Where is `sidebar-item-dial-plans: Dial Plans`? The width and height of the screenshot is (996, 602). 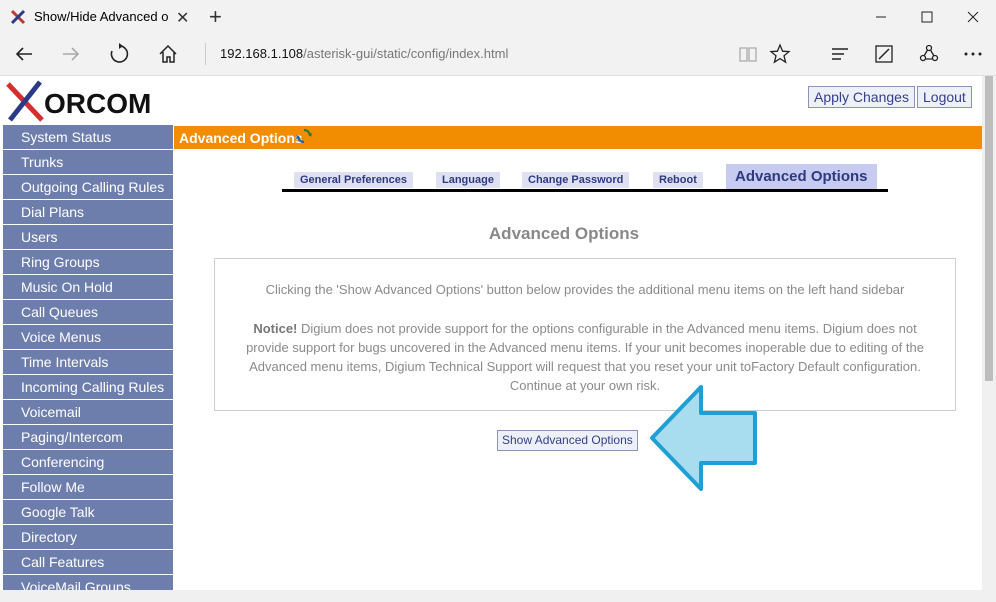
sidebar-item-dial-plans: Dial Plans is located at coordinates (88, 212).